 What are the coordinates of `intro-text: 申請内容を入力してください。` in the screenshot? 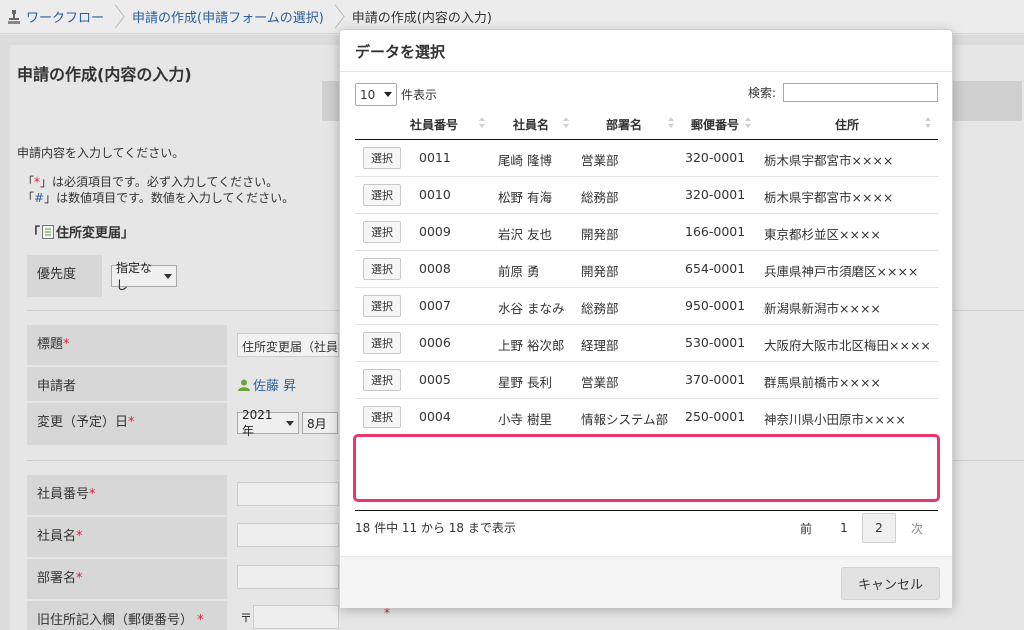 It's located at (101, 153).